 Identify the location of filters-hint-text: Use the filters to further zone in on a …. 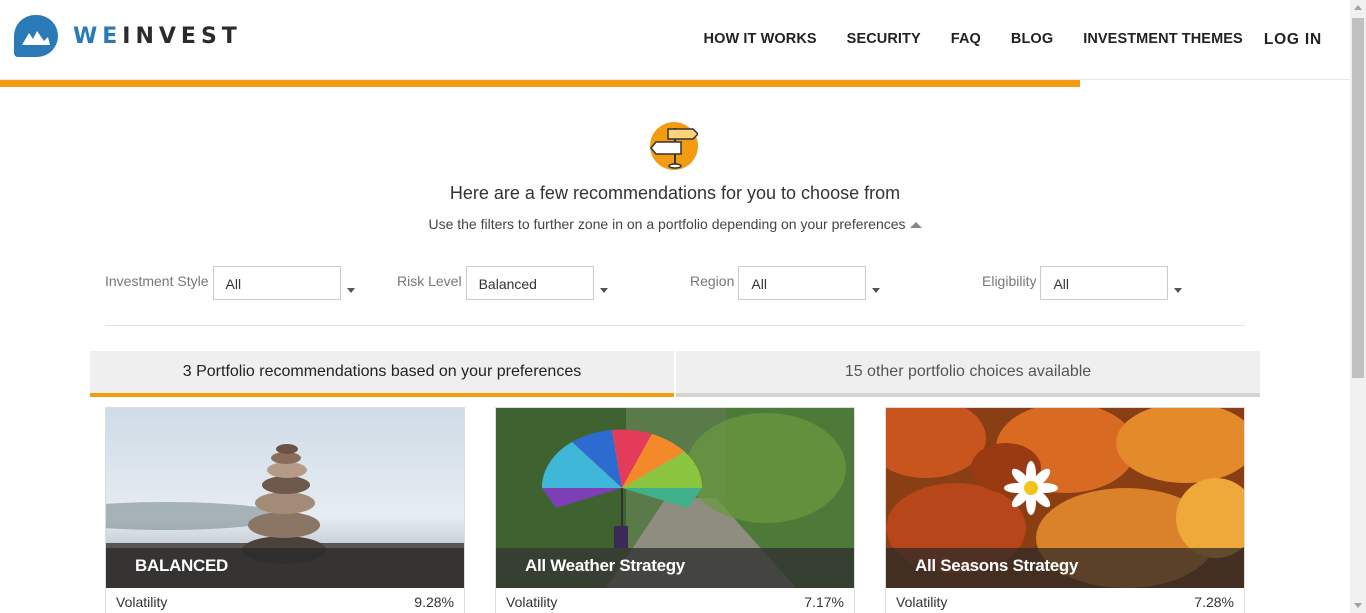
(667, 224).